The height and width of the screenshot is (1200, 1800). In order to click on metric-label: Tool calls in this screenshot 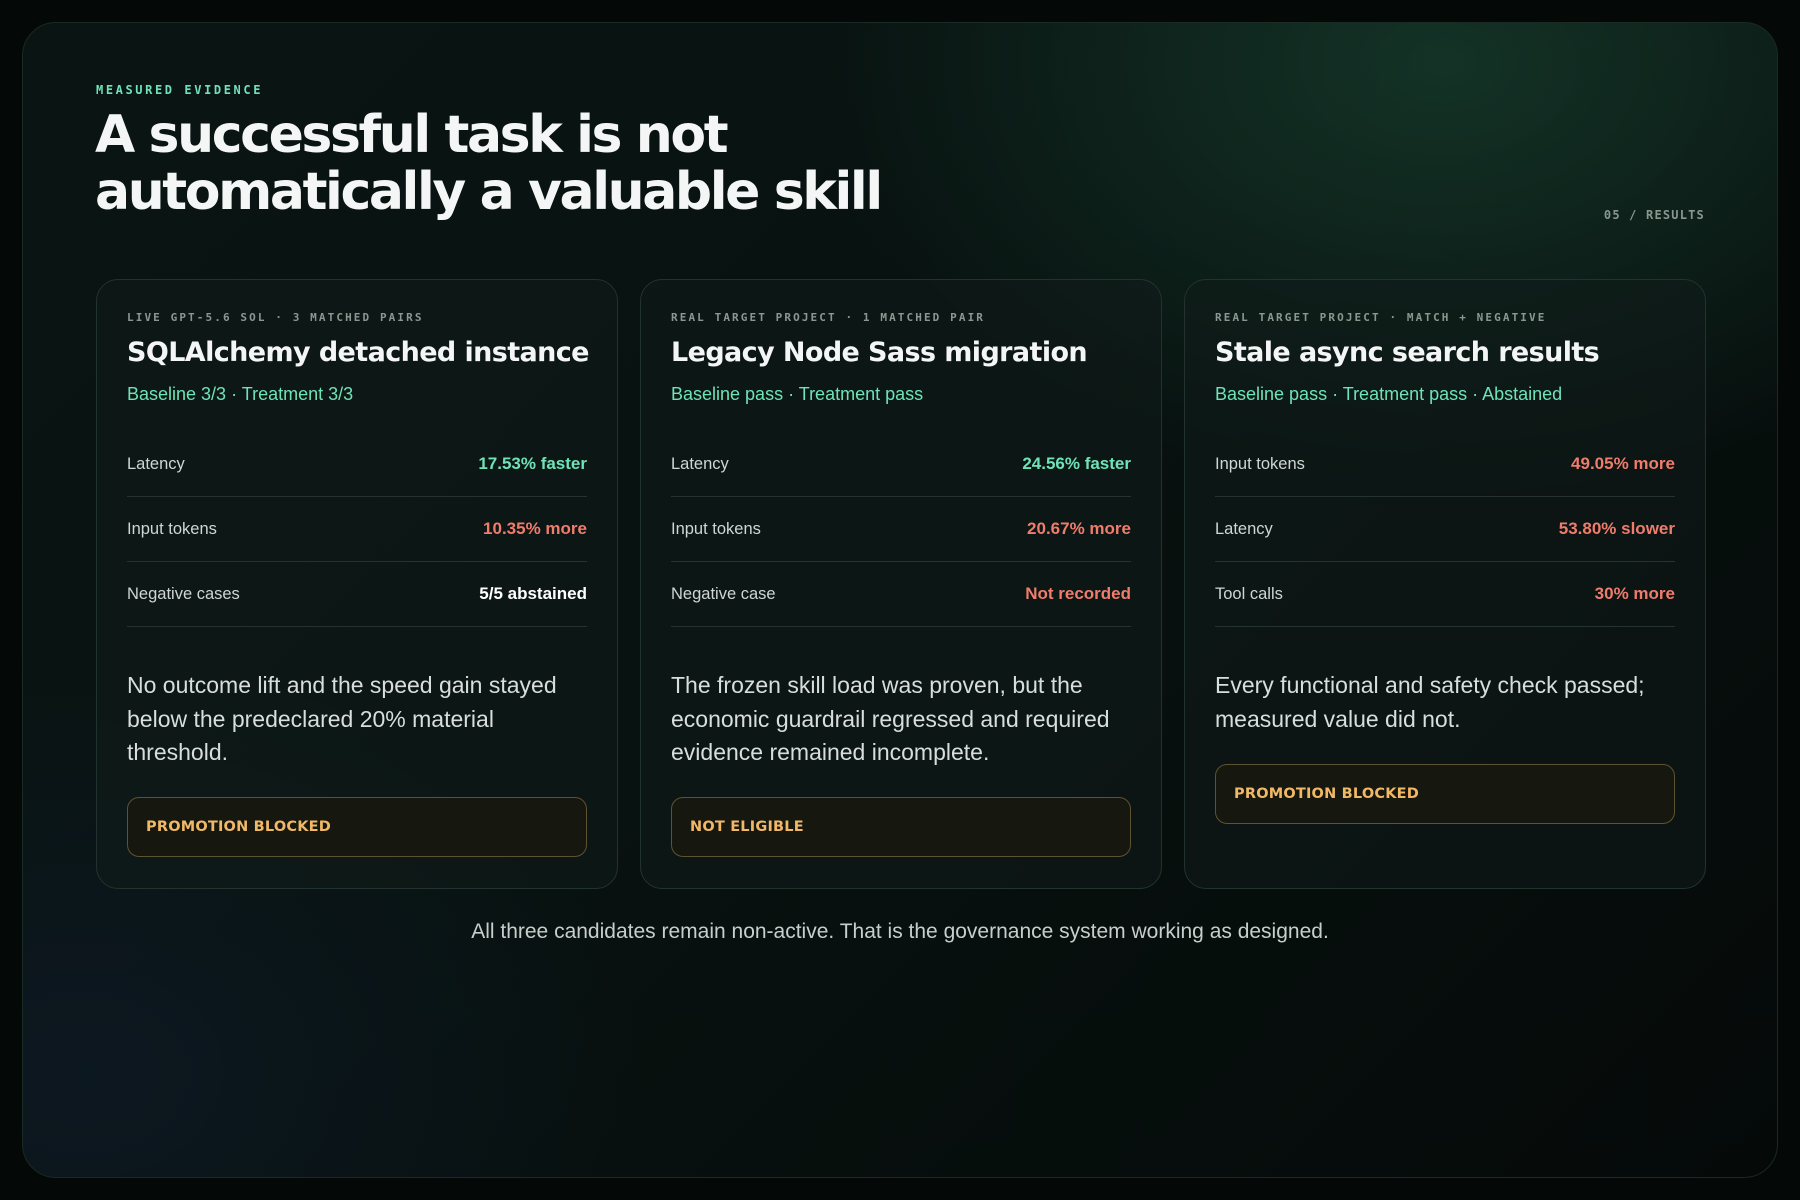, I will do `click(1249, 593)`.